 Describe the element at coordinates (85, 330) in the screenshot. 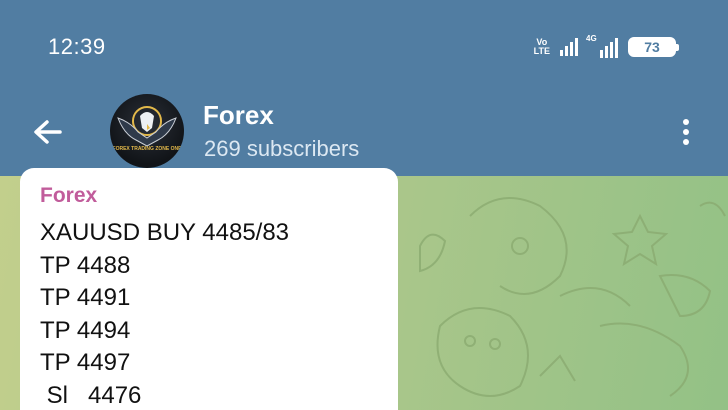

I see `message-line: TP 4494` at that location.